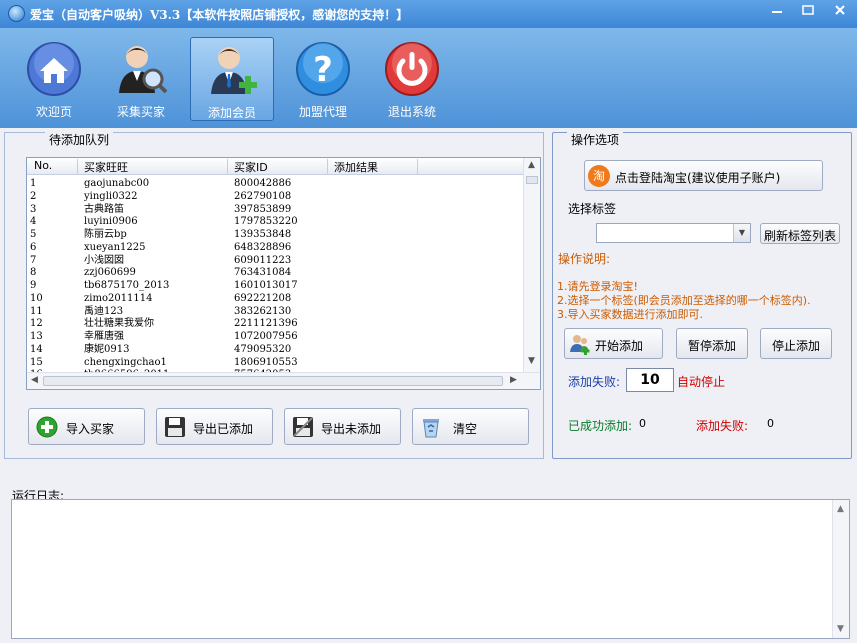  Describe the element at coordinates (263, 260) in the screenshot. I see `cell-id: 609011223` at that location.